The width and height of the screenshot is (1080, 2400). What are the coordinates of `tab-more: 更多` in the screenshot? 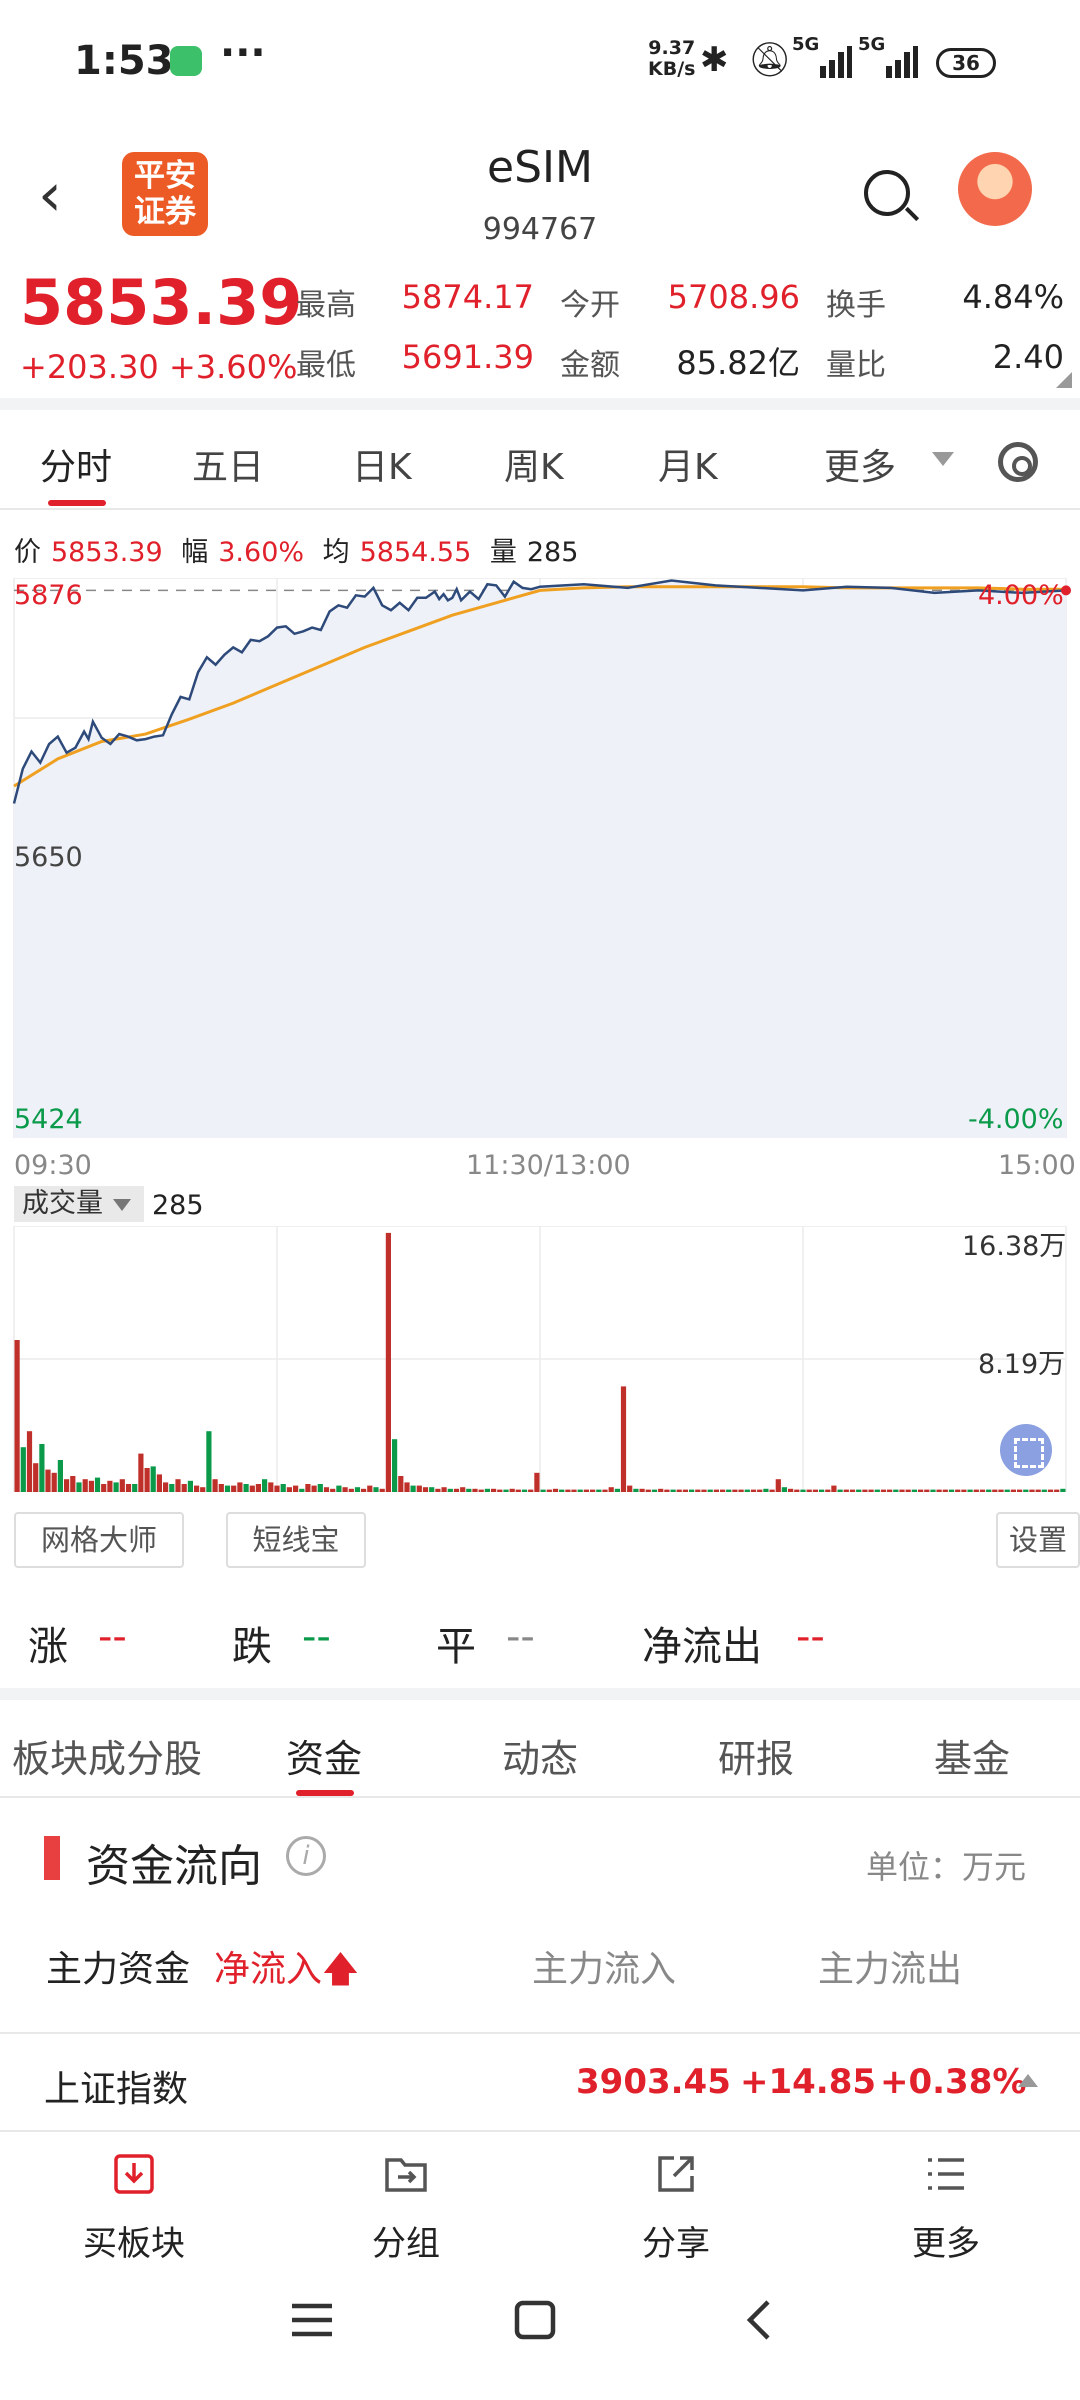 It's located at (860, 464).